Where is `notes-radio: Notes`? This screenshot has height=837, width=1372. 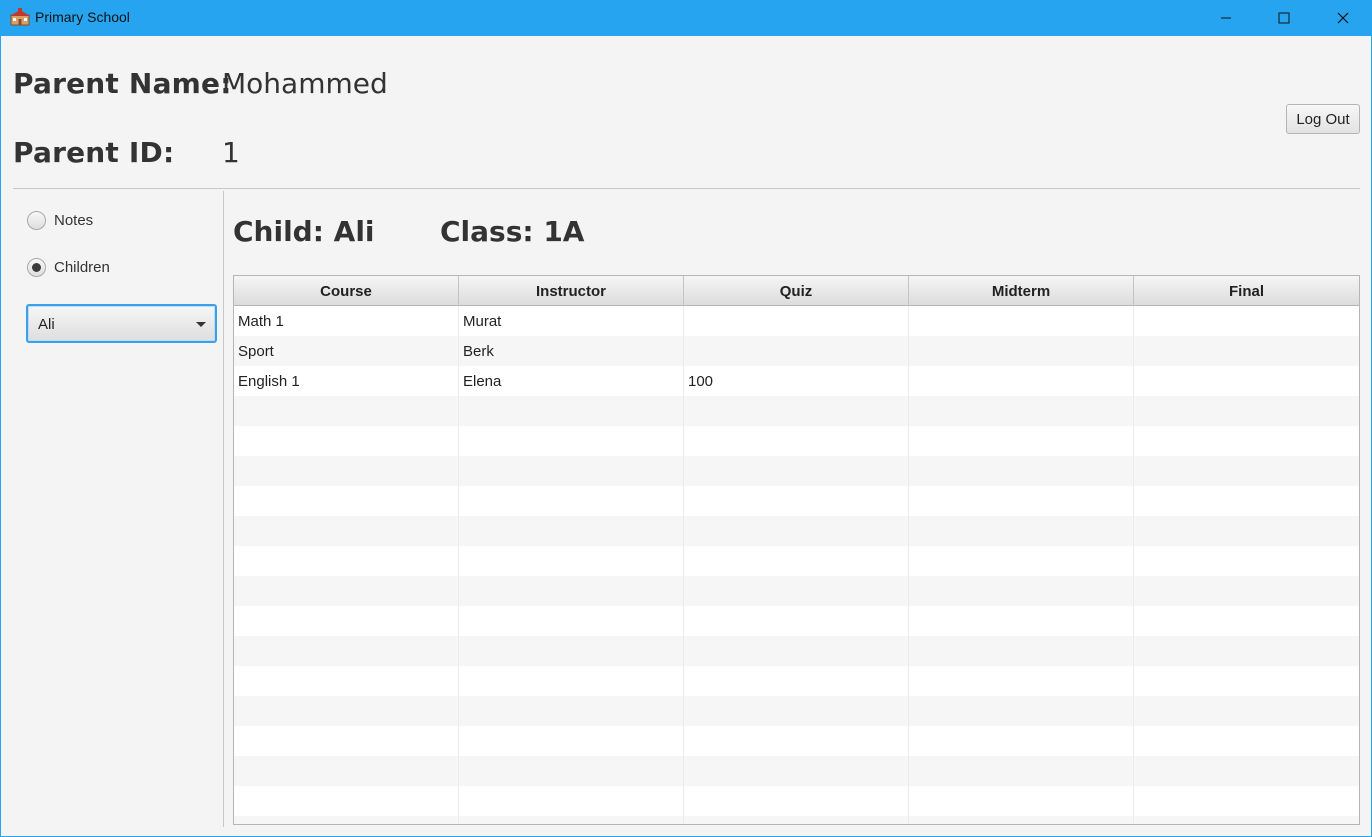
notes-radio: Notes is located at coordinates (60, 220).